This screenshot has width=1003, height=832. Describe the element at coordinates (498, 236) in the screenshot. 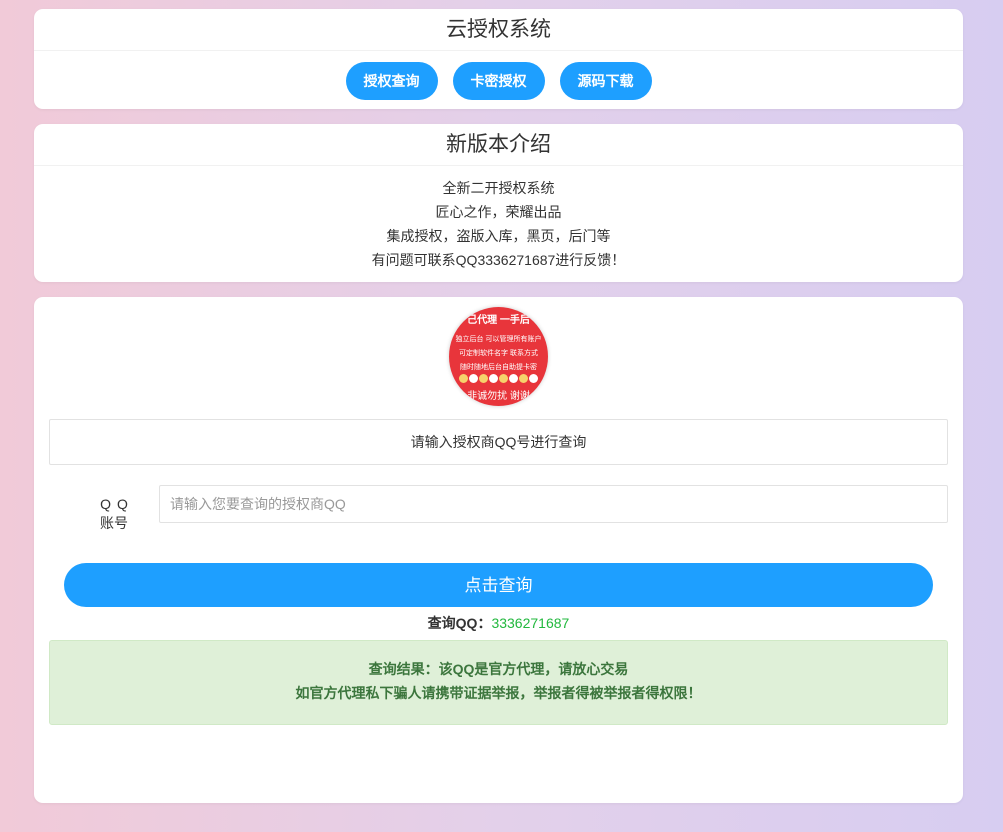

I see `intro-line: 集成授权，盗版入库，黑页，后门等` at that location.